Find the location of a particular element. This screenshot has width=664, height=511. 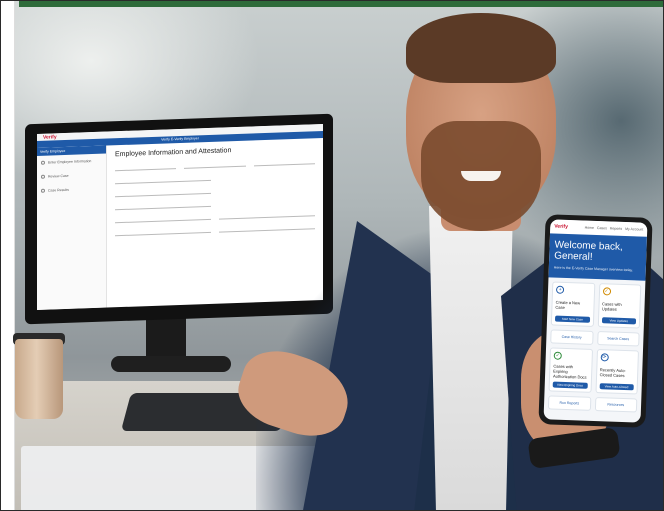

monitor-stand-base is located at coordinates (171, 364).